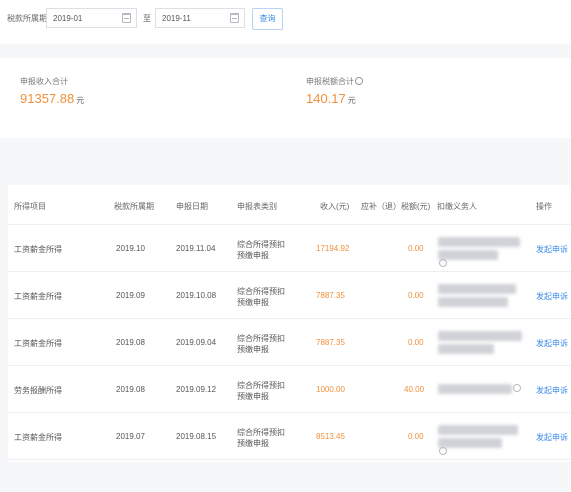 This screenshot has height=492, width=571. What do you see at coordinates (196, 342) in the screenshot?
I see `cell-date: 2019.09.04` at bounding box center [196, 342].